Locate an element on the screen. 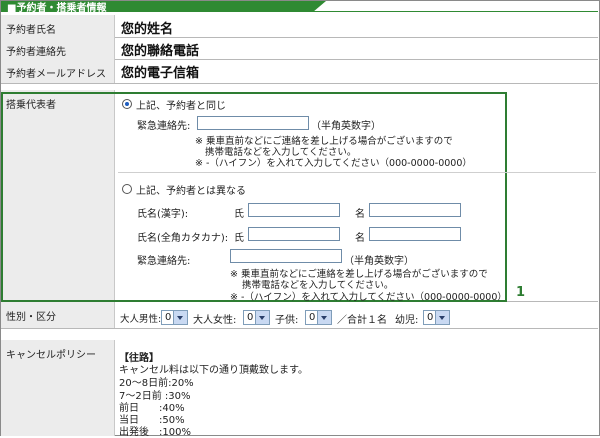 The height and width of the screenshot is (438, 600). option-divider is located at coordinates (357, 172).